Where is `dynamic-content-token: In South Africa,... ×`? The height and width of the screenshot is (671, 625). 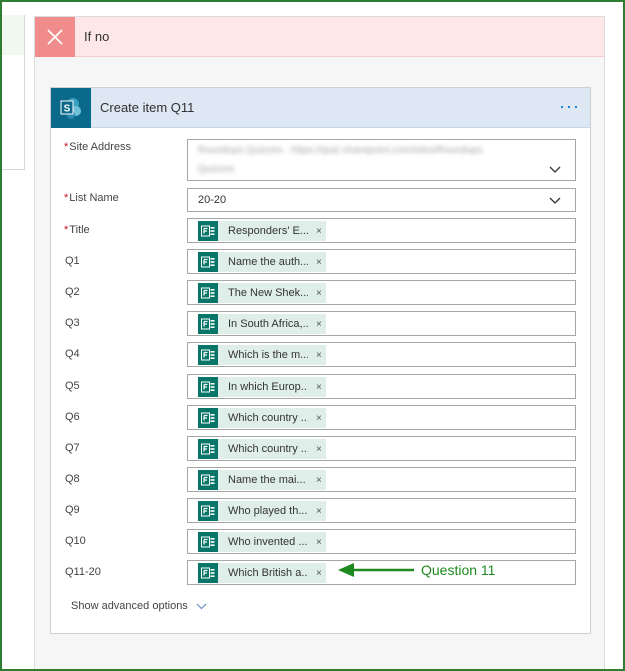 dynamic-content-token: In South Africa,... × is located at coordinates (262, 324).